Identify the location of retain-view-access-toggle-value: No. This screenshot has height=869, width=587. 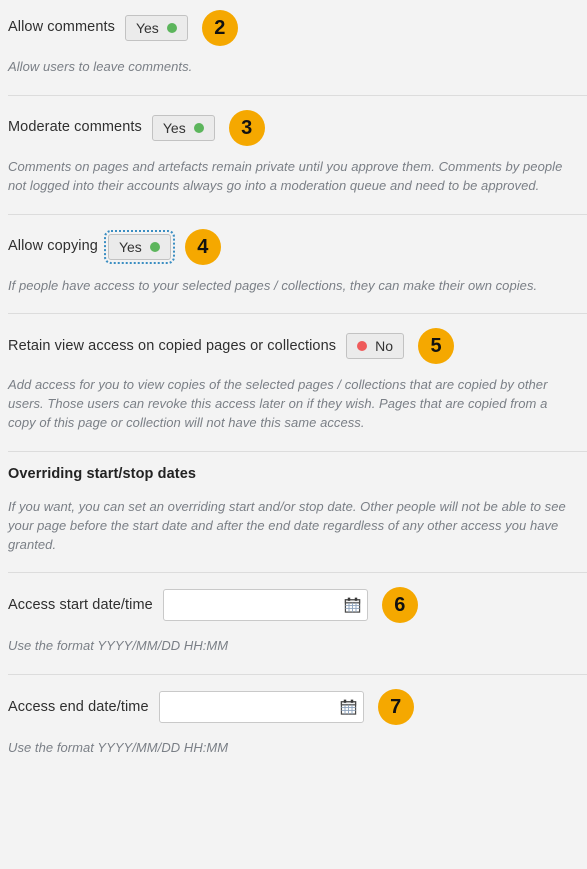
(384, 346).